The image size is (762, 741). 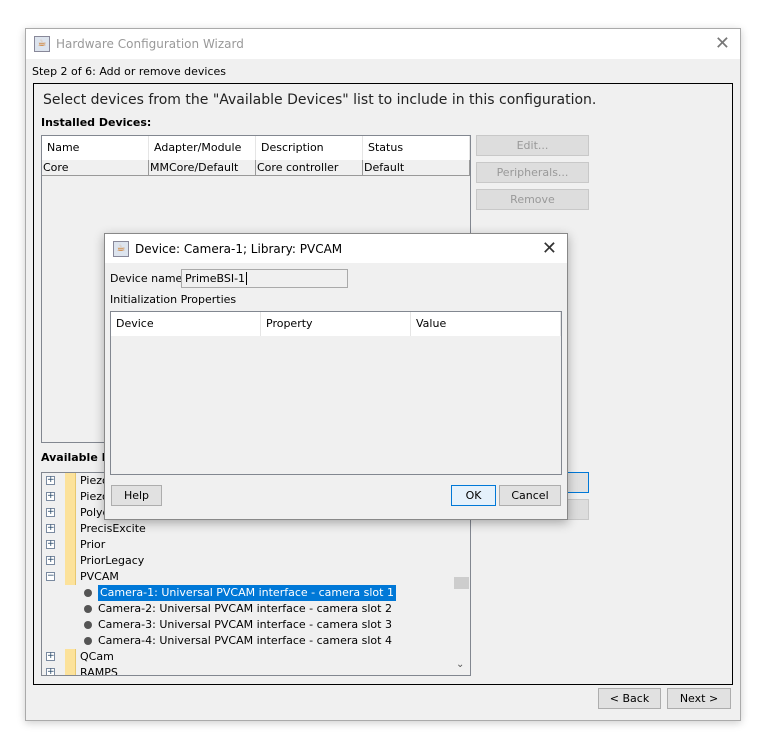 I want to click on cell: Default, so click(x=416, y=167).